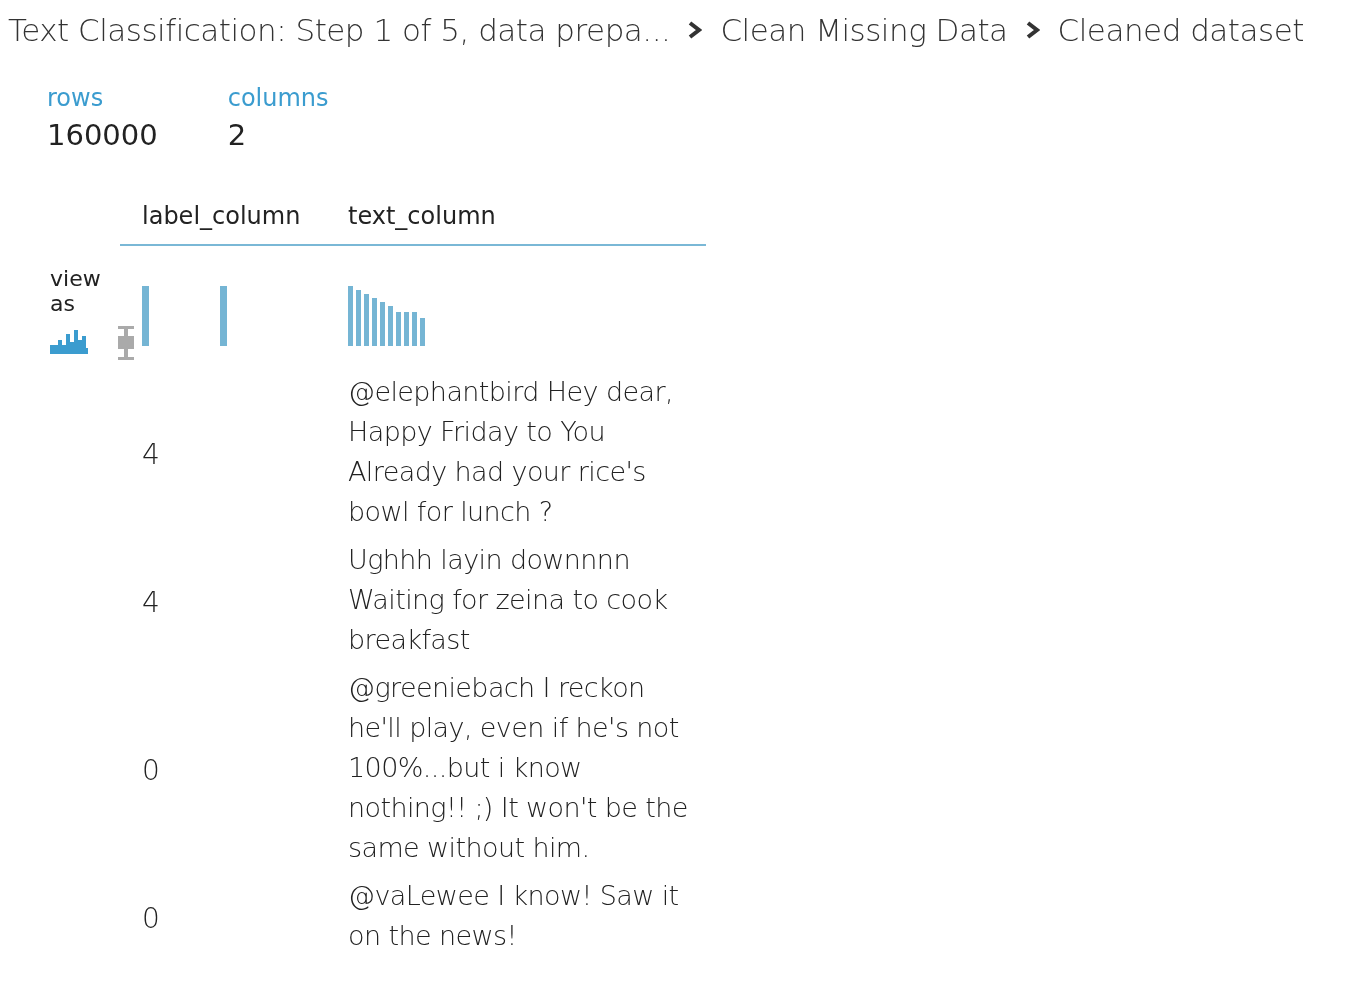 Image resolution: width=1366 pixels, height=988 pixels. Describe the element at coordinates (513, 916) in the screenshot. I see `table-cell-text: @vaLewee I know! Saw it on the news!` at that location.